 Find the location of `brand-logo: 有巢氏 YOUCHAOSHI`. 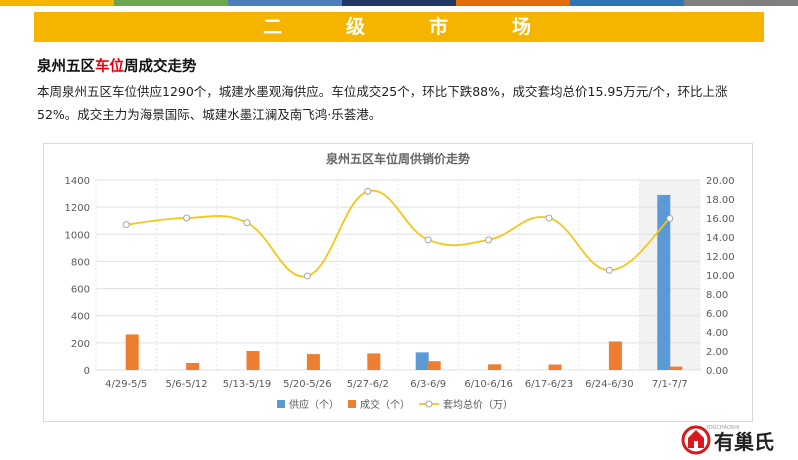

brand-logo: 有巢氏 YOUCHAOSHI is located at coordinates (727, 440).